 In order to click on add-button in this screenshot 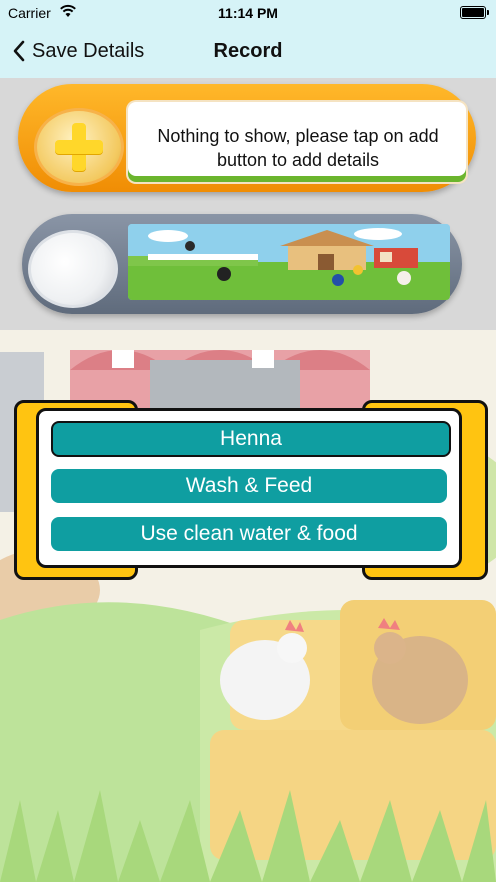, I will do `click(79, 147)`.